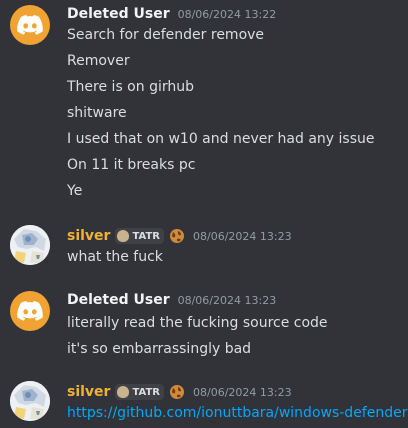 The width and height of the screenshot is (408, 428). Describe the element at coordinates (130, 87) in the screenshot. I see `message-text: There is on girhub` at that location.